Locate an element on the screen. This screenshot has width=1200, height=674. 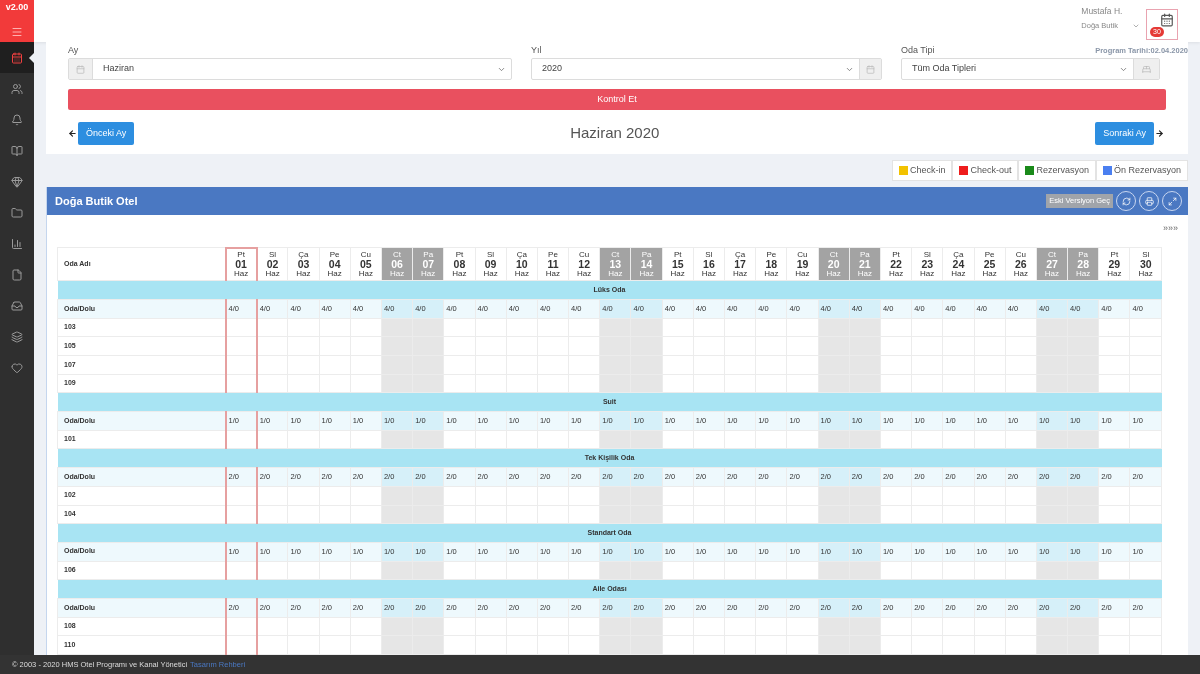
day-number: 14 is located at coordinates (646, 264).